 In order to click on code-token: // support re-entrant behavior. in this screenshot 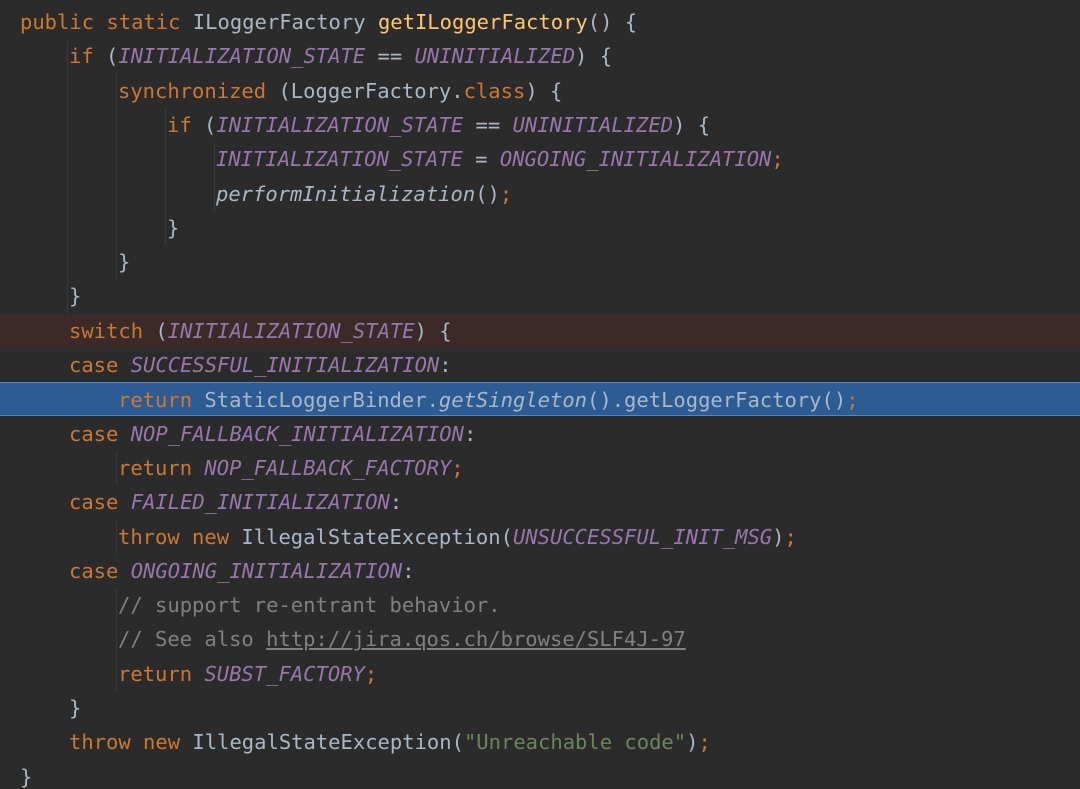, I will do `click(309, 605)`.